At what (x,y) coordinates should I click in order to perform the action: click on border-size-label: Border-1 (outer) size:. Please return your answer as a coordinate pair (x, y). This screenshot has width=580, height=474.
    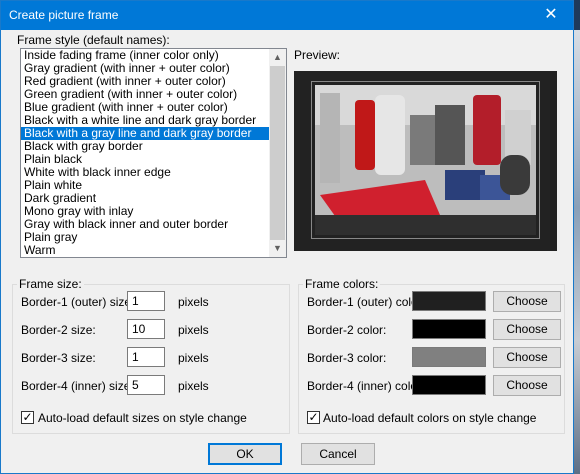
    Looking at the image, I should click on (78, 302).